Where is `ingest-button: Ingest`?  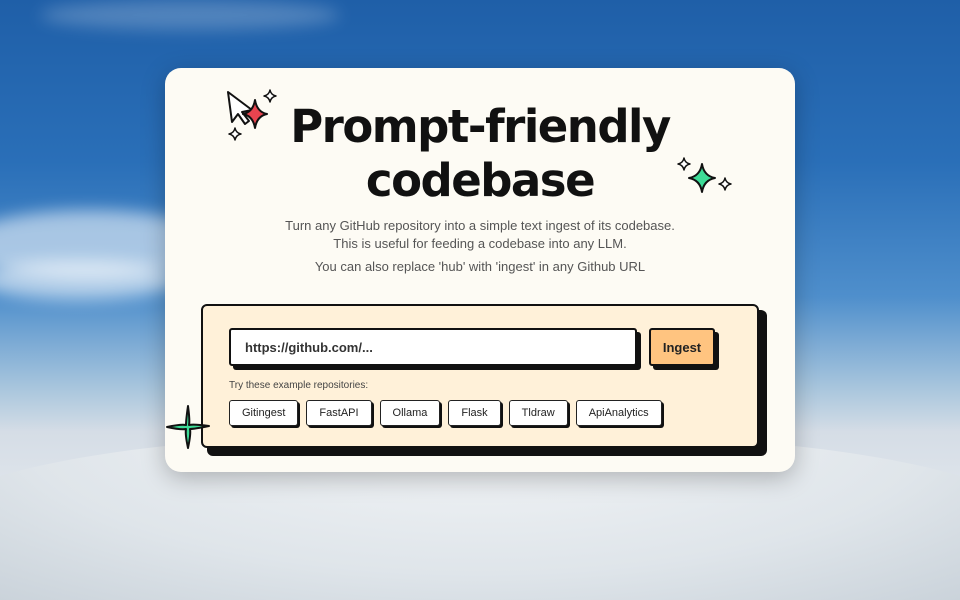 ingest-button: Ingest is located at coordinates (682, 347).